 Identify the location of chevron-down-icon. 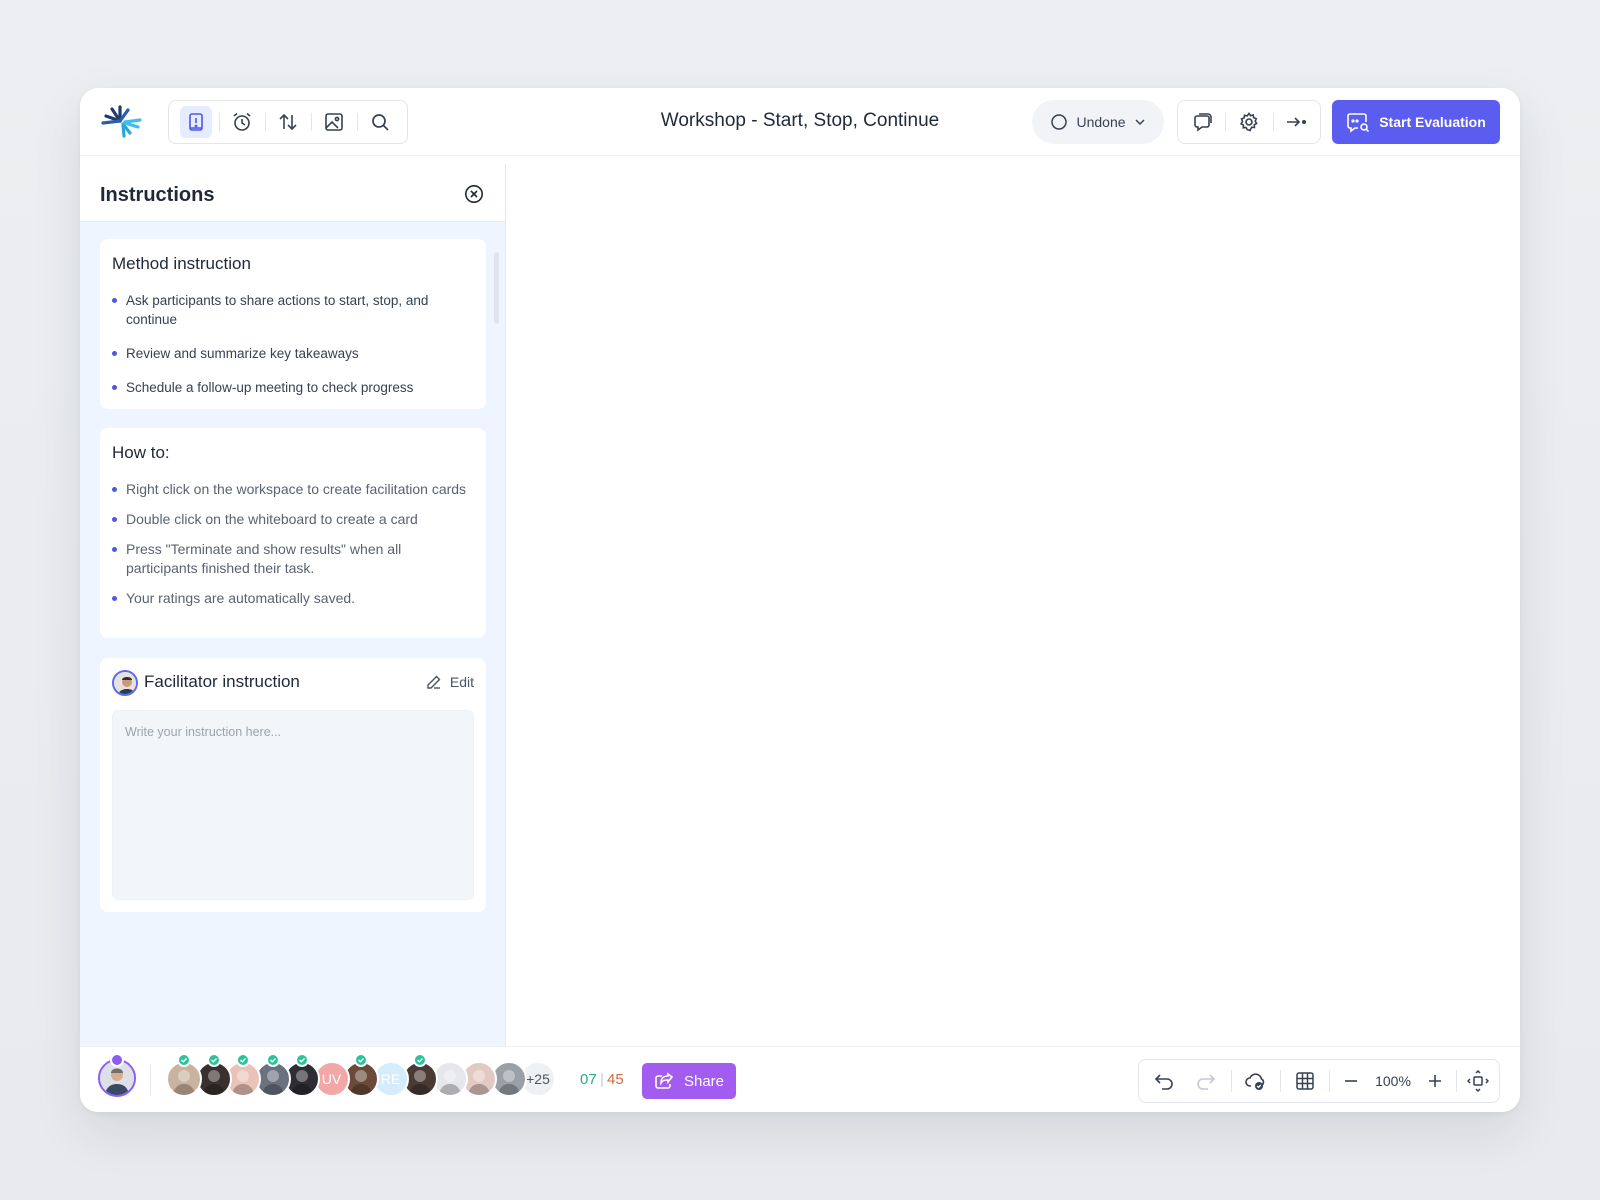
(1139, 122).